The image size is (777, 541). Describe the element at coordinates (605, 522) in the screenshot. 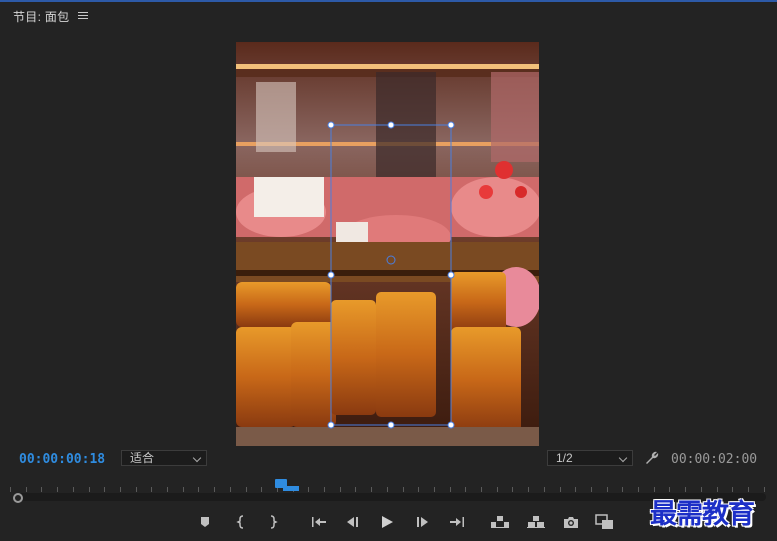

I see `comparison-view-icon` at that location.